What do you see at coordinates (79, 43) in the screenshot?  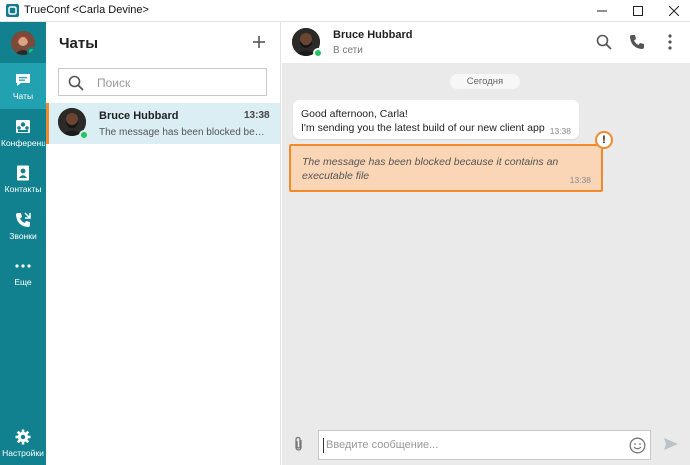 I see `chat-list-title: Чаты` at bounding box center [79, 43].